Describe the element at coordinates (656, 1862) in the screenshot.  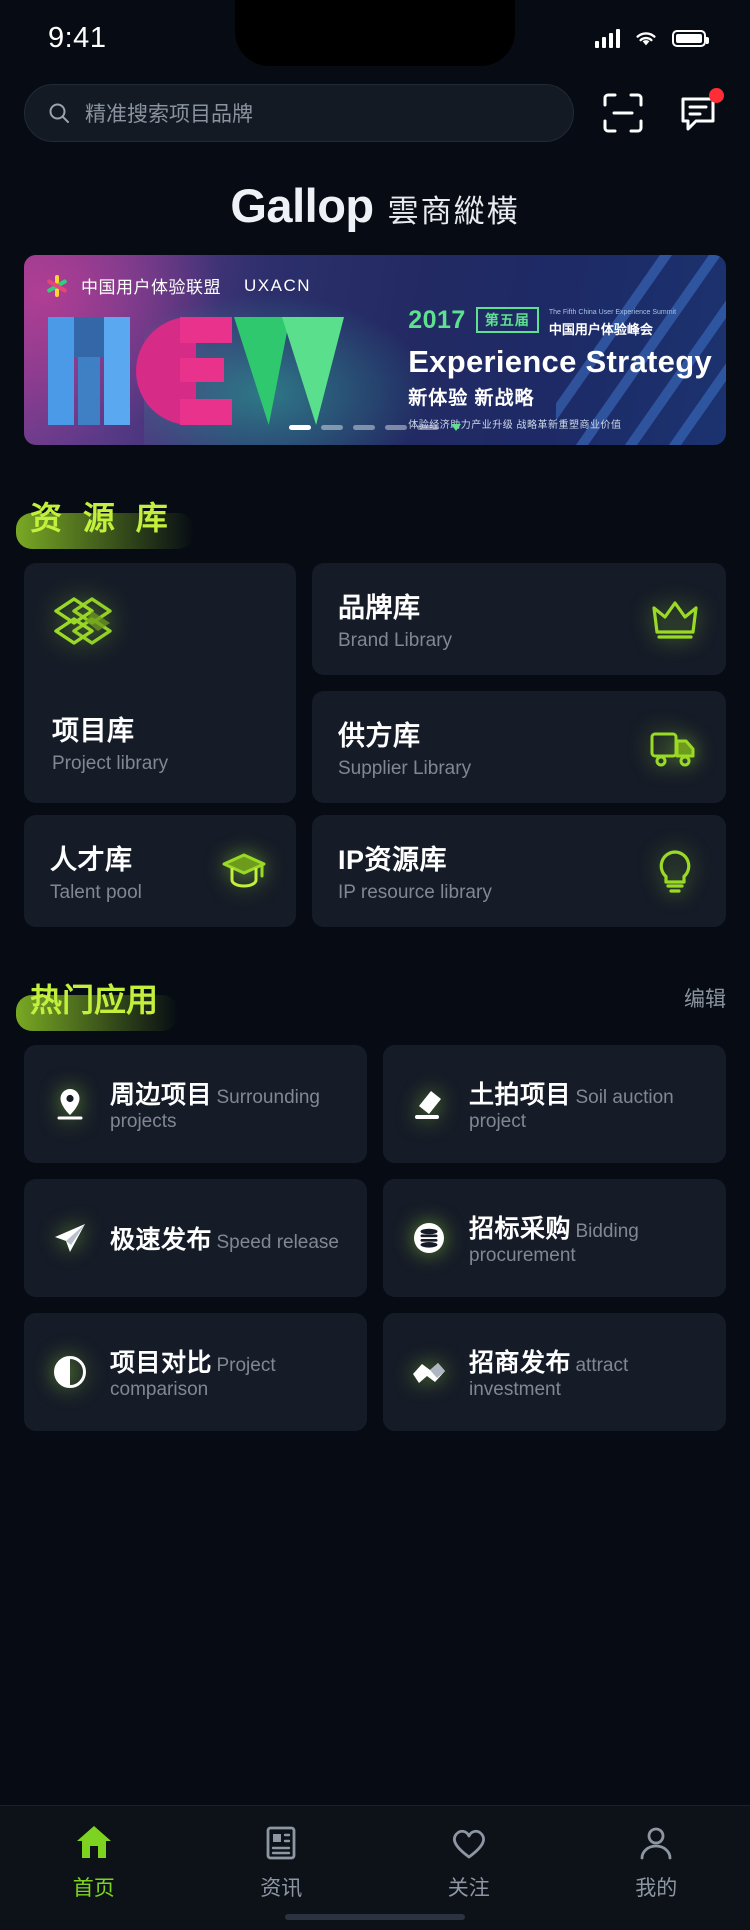
I see `tab-profile: 我的` at that location.